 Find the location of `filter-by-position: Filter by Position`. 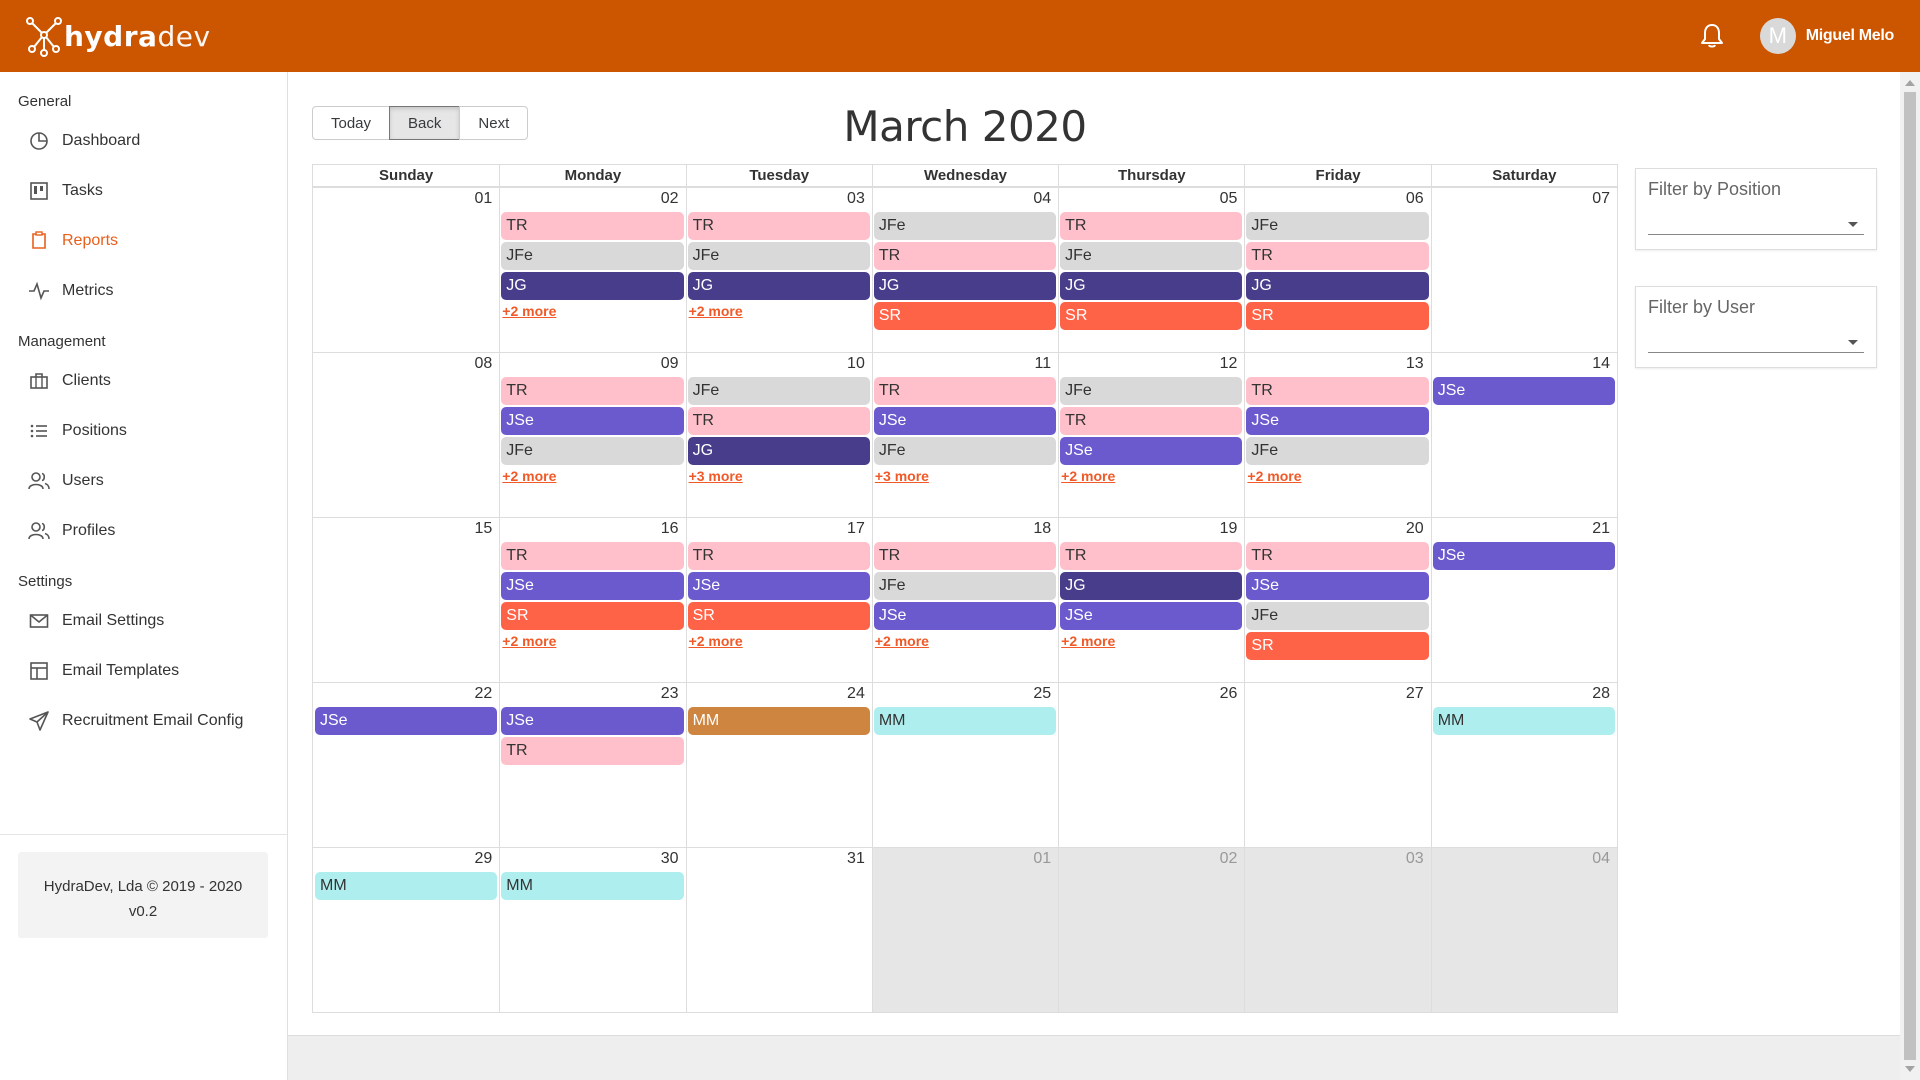

filter-by-position: Filter by Position is located at coordinates (1756, 209).